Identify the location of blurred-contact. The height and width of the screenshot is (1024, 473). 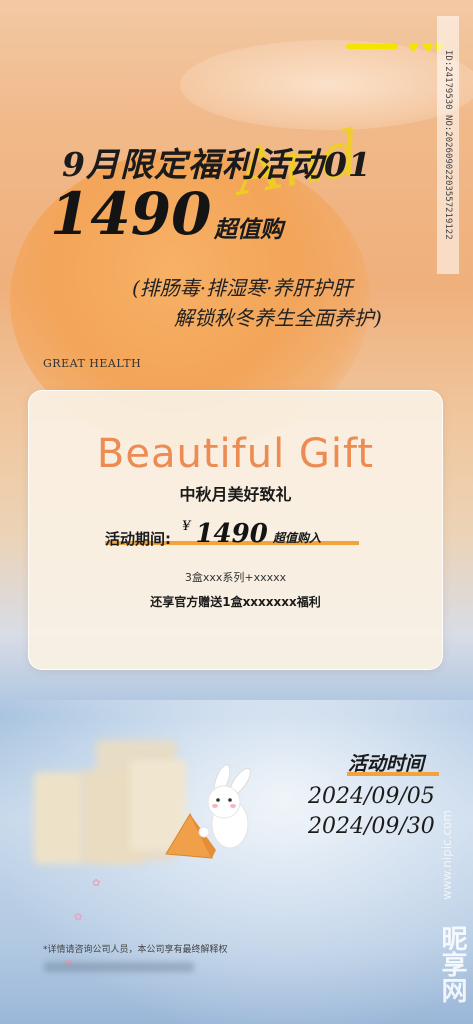
(119, 967).